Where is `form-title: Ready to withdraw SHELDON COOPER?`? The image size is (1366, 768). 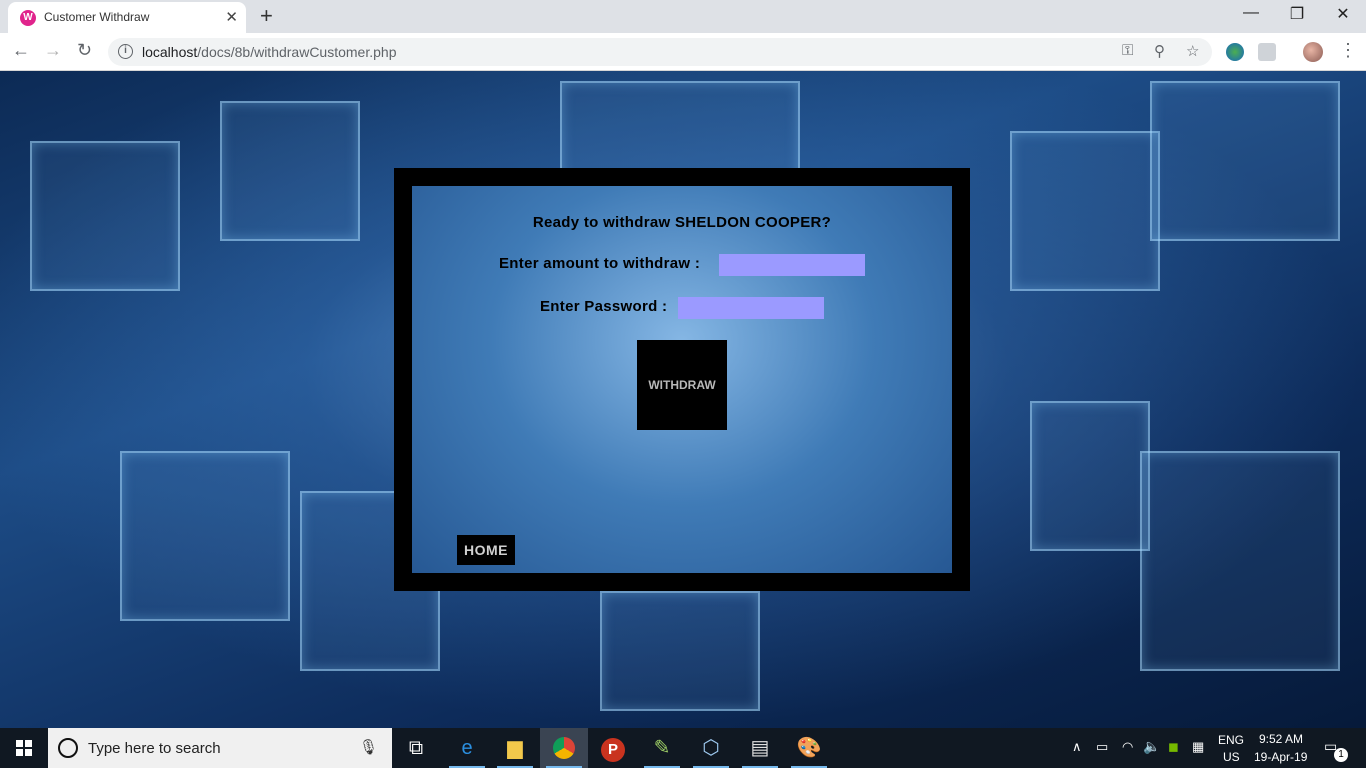 form-title: Ready to withdraw SHELDON COOPER? is located at coordinates (682, 222).